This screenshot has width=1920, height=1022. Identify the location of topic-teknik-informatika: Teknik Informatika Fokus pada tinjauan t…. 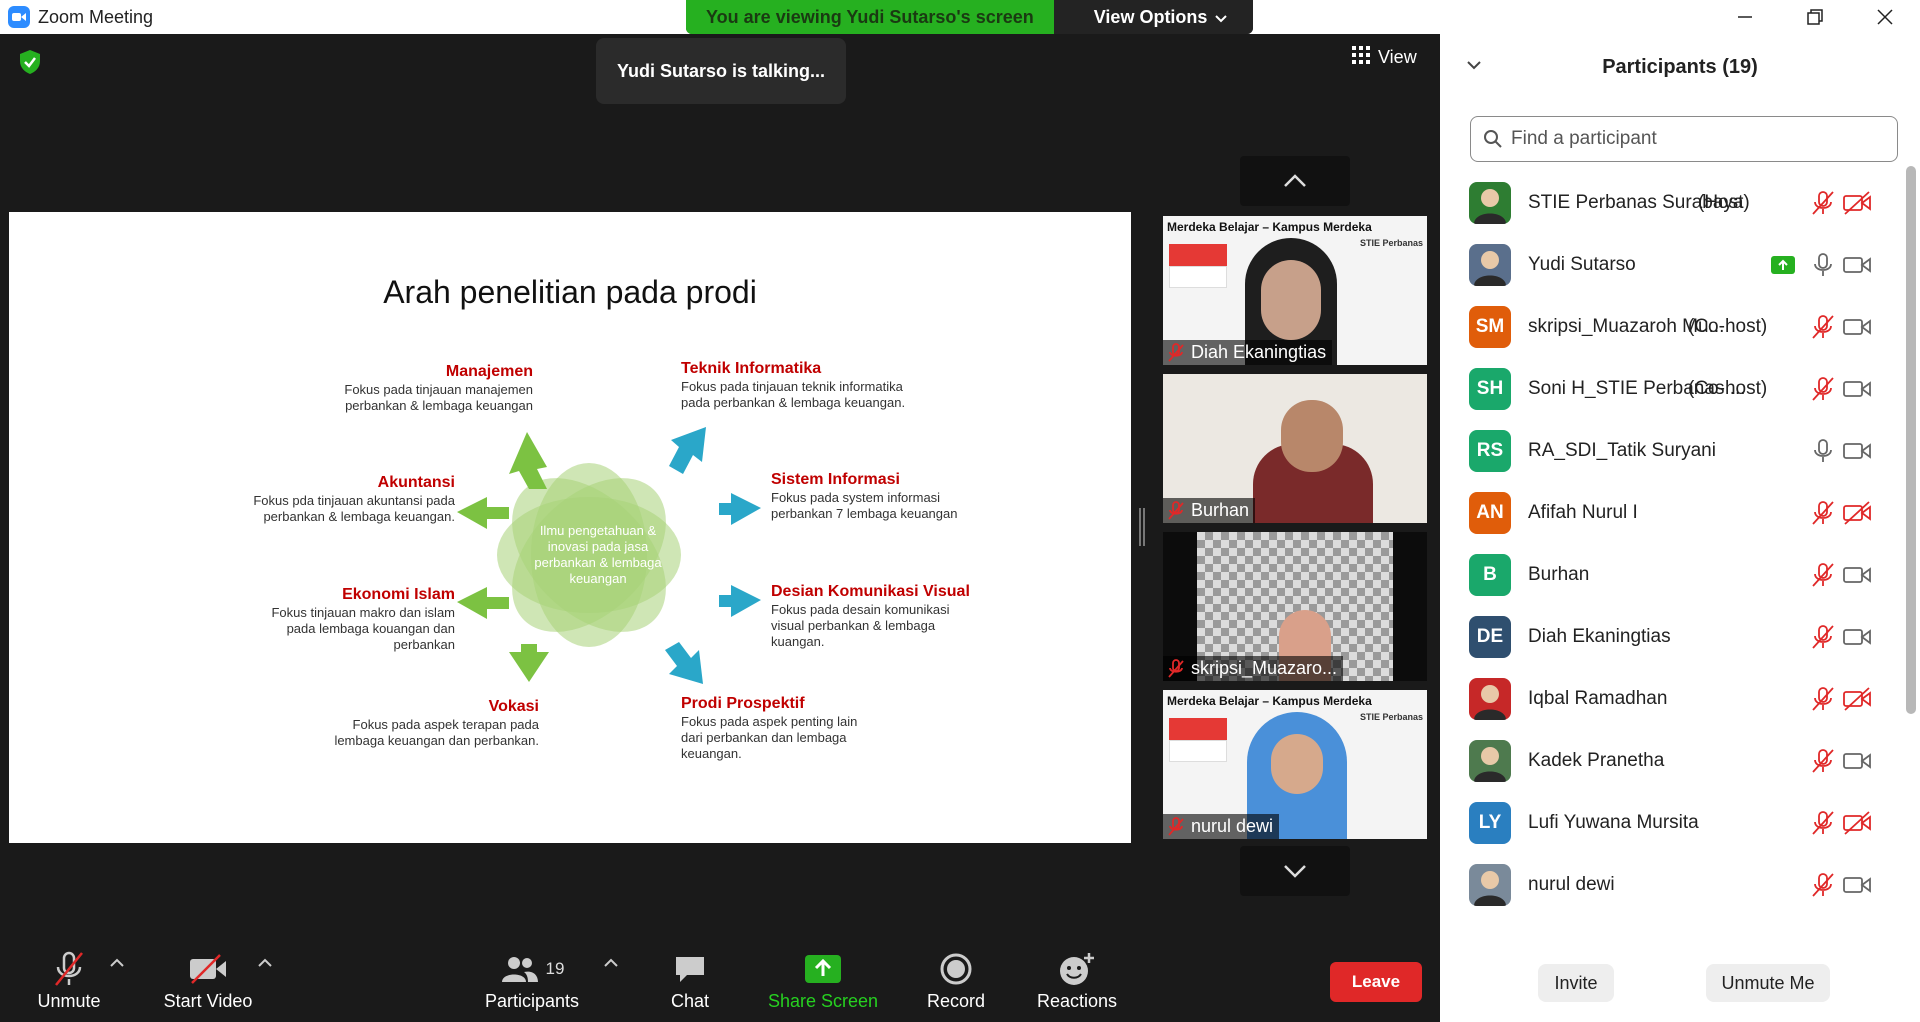
(806, 385).